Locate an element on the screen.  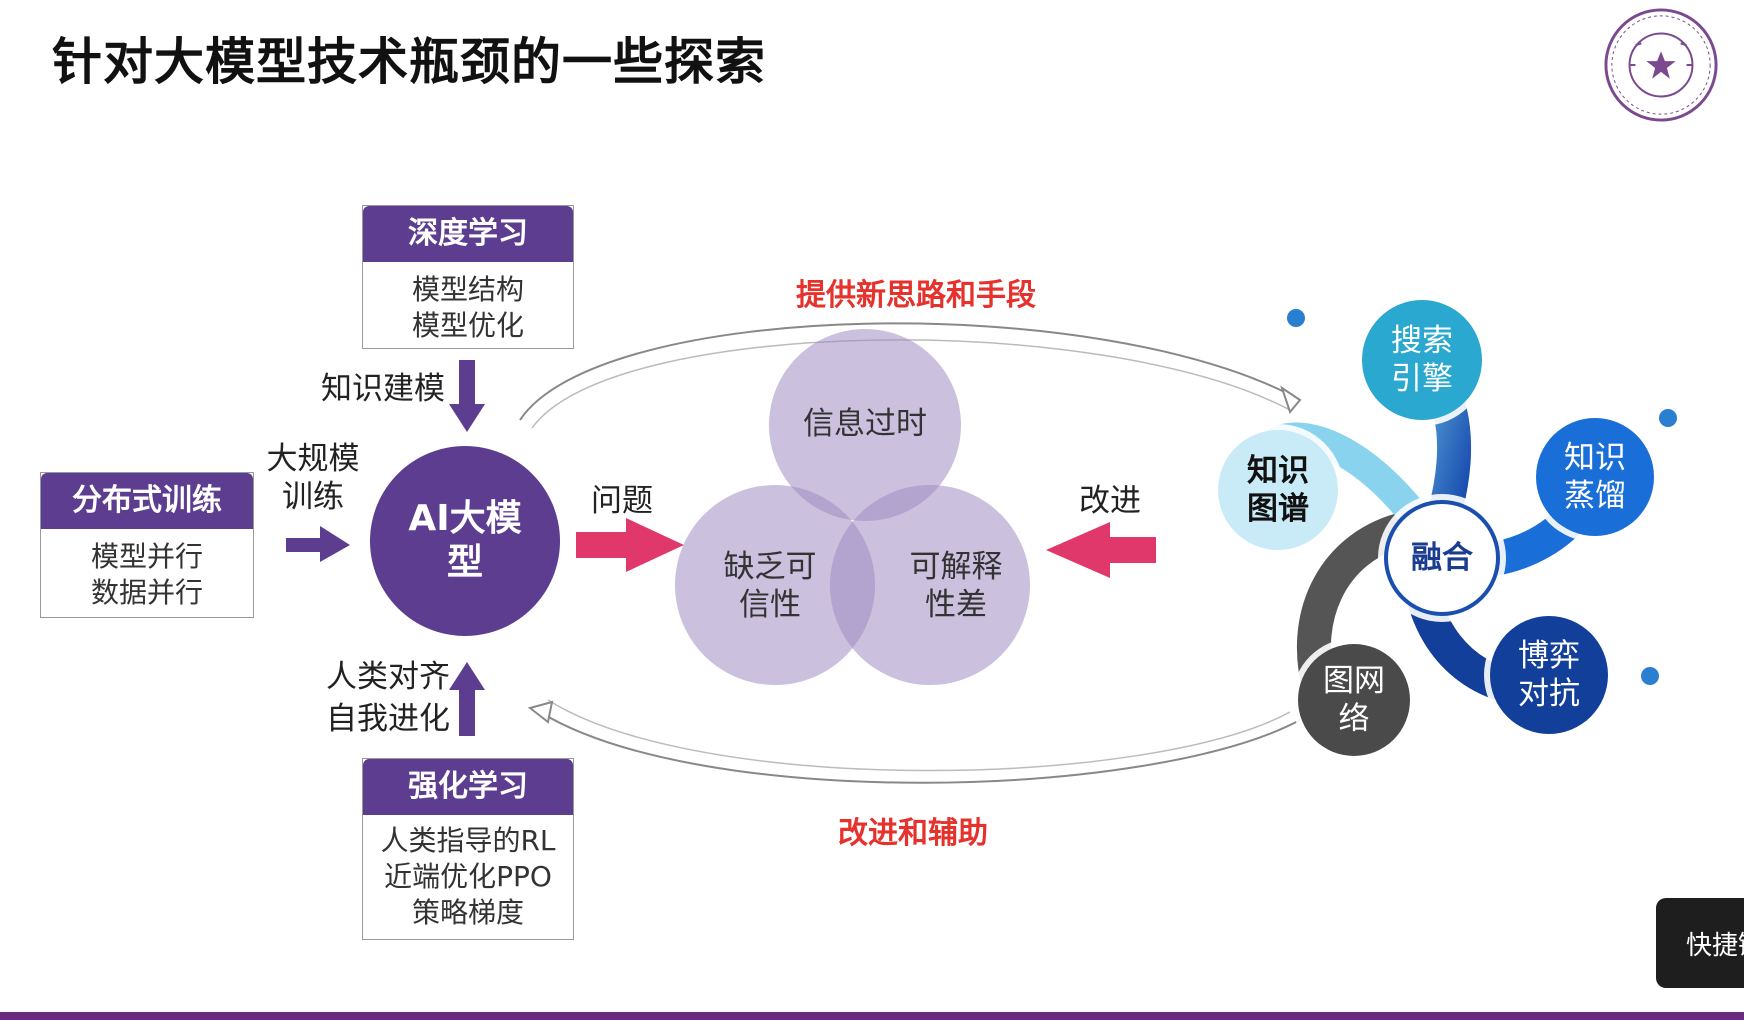
ai-big-model-line-1: AI大模 is located at coordinates (465, 518).